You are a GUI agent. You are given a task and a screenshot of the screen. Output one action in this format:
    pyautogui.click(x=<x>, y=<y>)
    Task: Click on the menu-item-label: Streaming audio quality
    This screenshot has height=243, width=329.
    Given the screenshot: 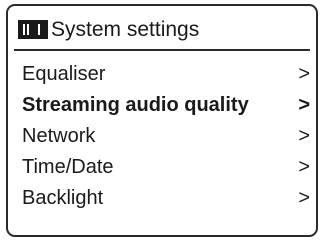 What is the action you would take?
    pyautogui.click(x=135, y=105)
    